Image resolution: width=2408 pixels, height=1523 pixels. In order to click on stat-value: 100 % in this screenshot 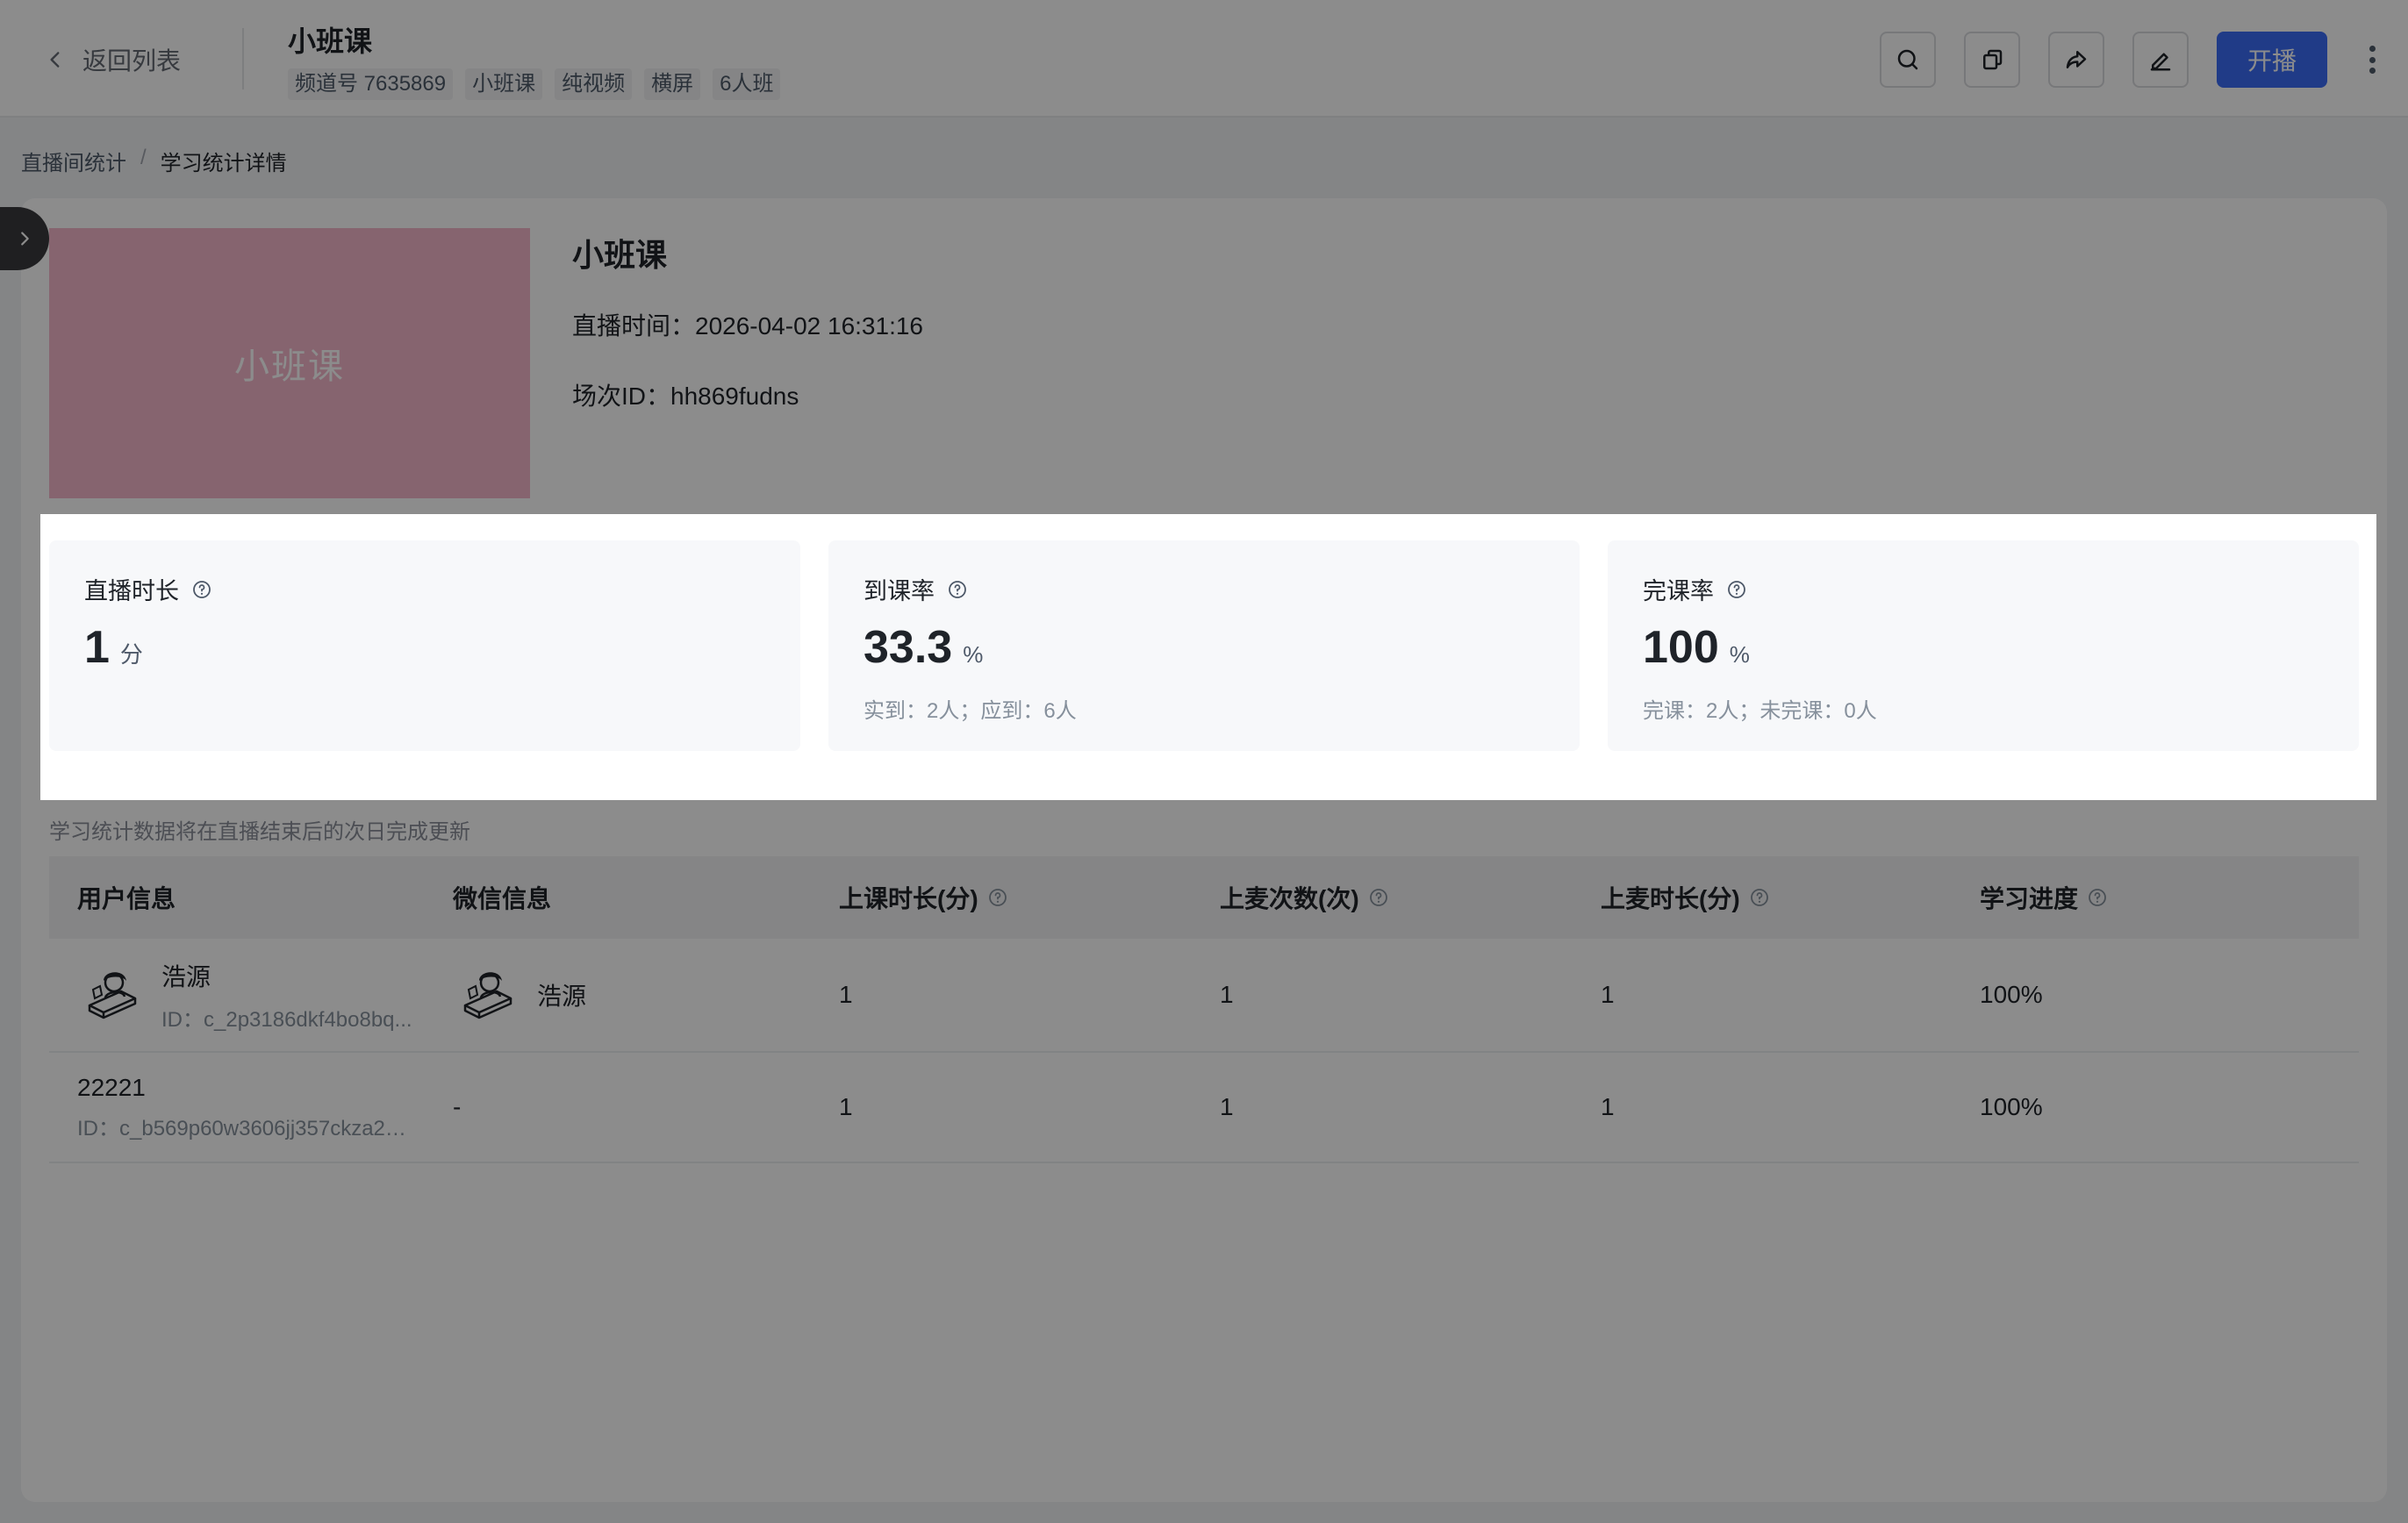, I will do `click(1696, 647)`.